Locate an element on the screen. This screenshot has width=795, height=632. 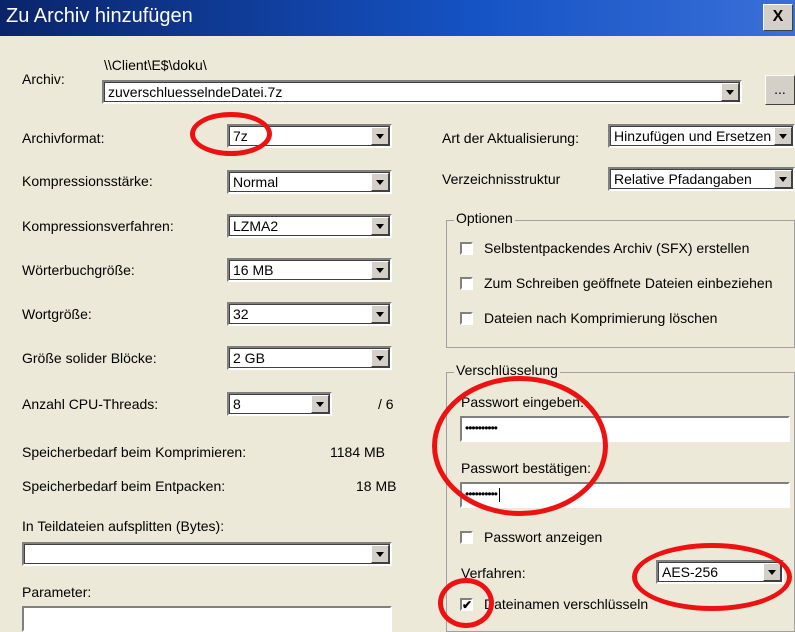
archive-path: \\Client\E$\doku\ is located at coordinates (155, 65).